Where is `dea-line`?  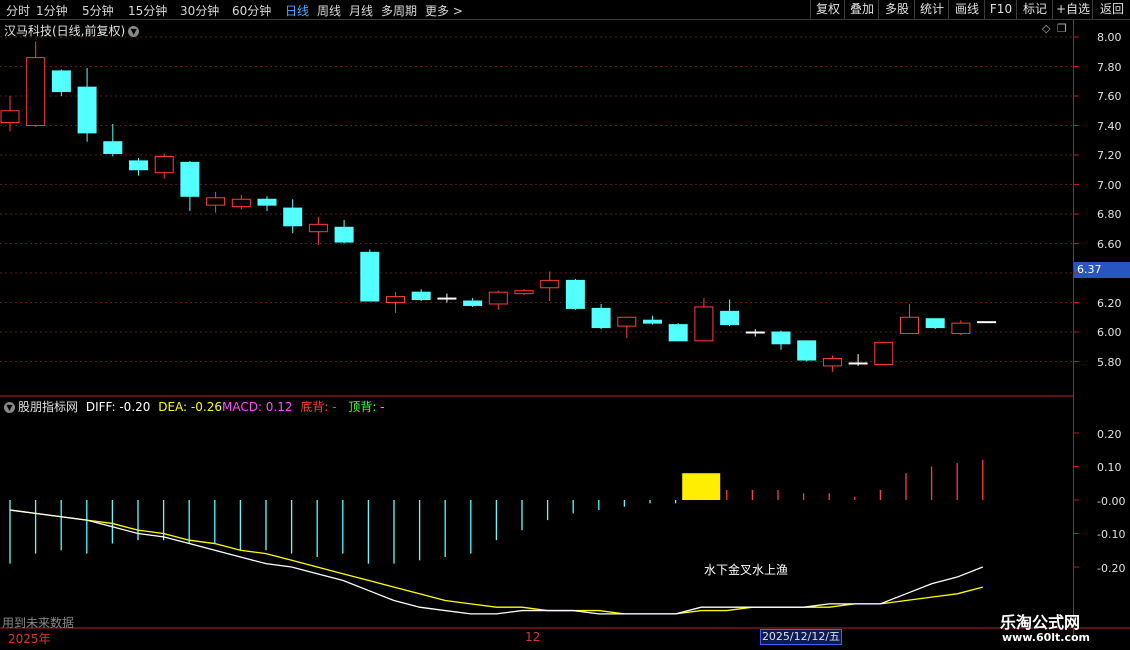
dea-line is located at coordinates (496, 562).